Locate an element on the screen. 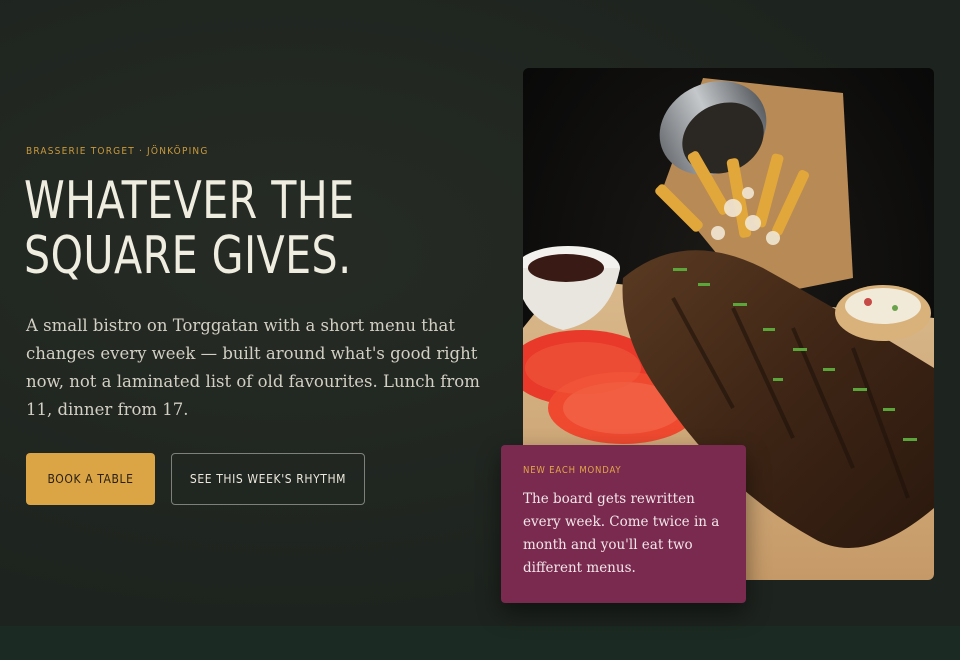 The image size is (960, 660). book-table-button: BOOK A TABLE is located at coordinates (90, 479).